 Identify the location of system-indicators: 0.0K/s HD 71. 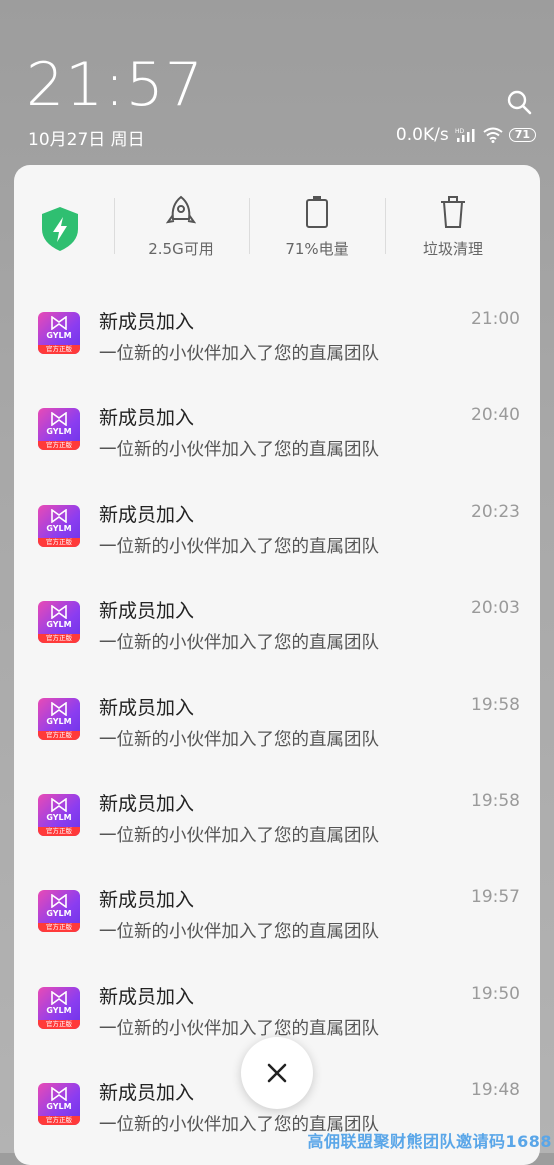
(466, 135).